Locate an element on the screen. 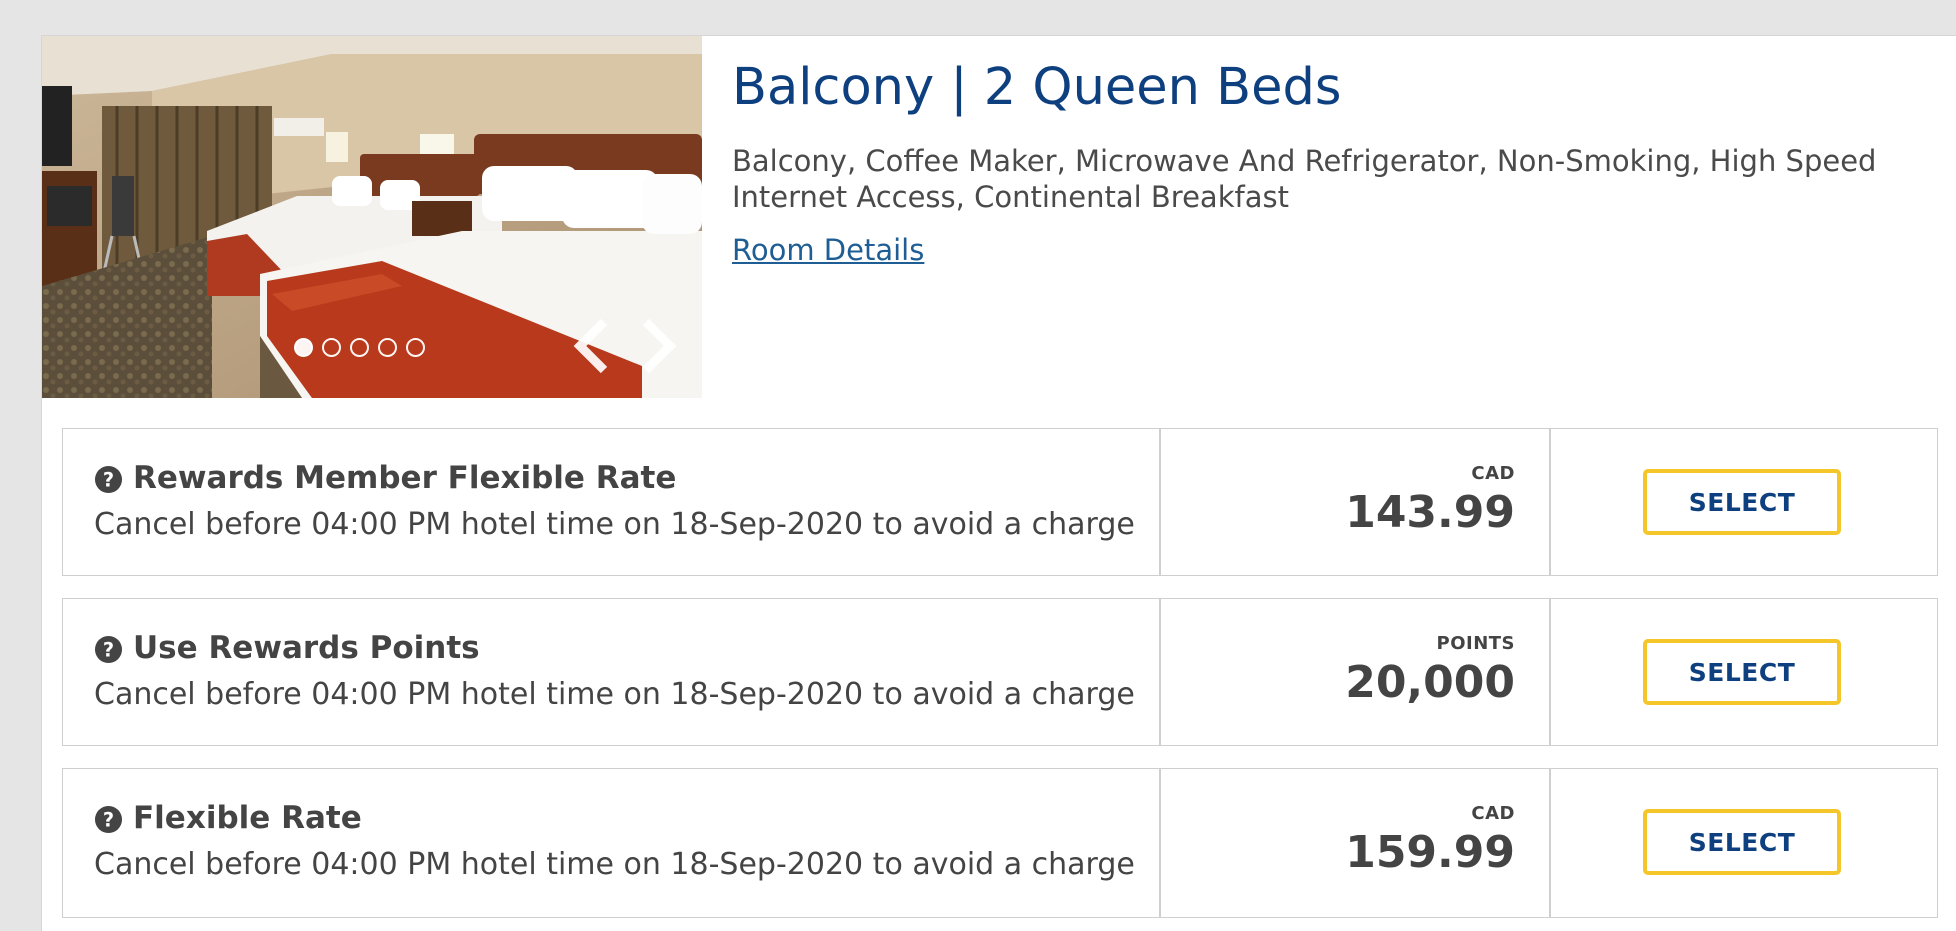 The height and width of the screenshot is (931, 1956). price-amount: 143.99 is located at coordinates (1430, 512).